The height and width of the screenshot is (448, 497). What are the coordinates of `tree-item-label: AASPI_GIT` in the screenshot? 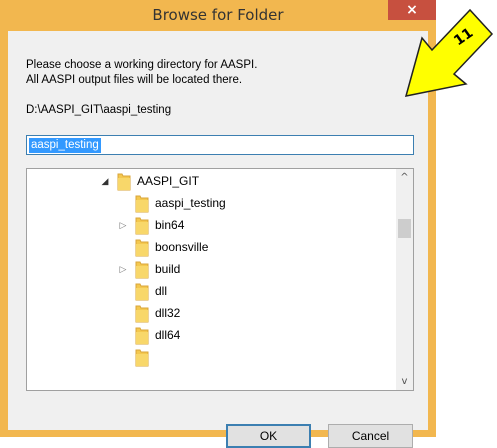 It's located at (168, 181).